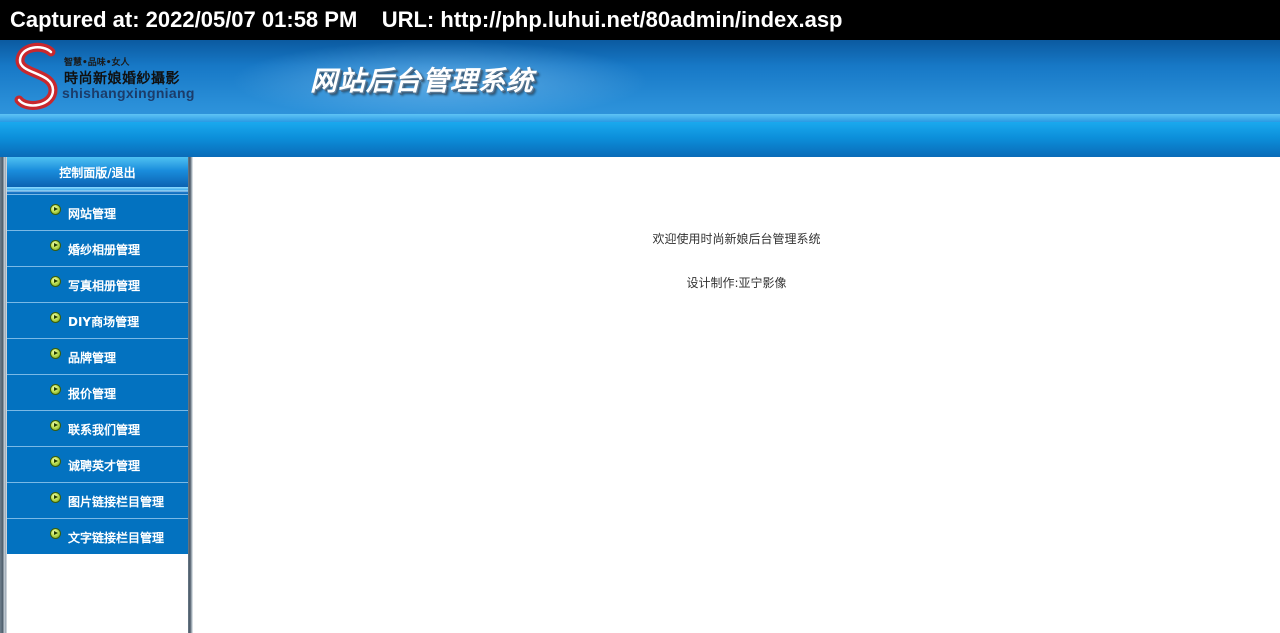 Image resolution: width=1280 pixels, height=633 pixels. Describe the element at coordinates (104, 466) in the screenshot. I see `sidebar-item-label: 诚聘英才管理` at that location.